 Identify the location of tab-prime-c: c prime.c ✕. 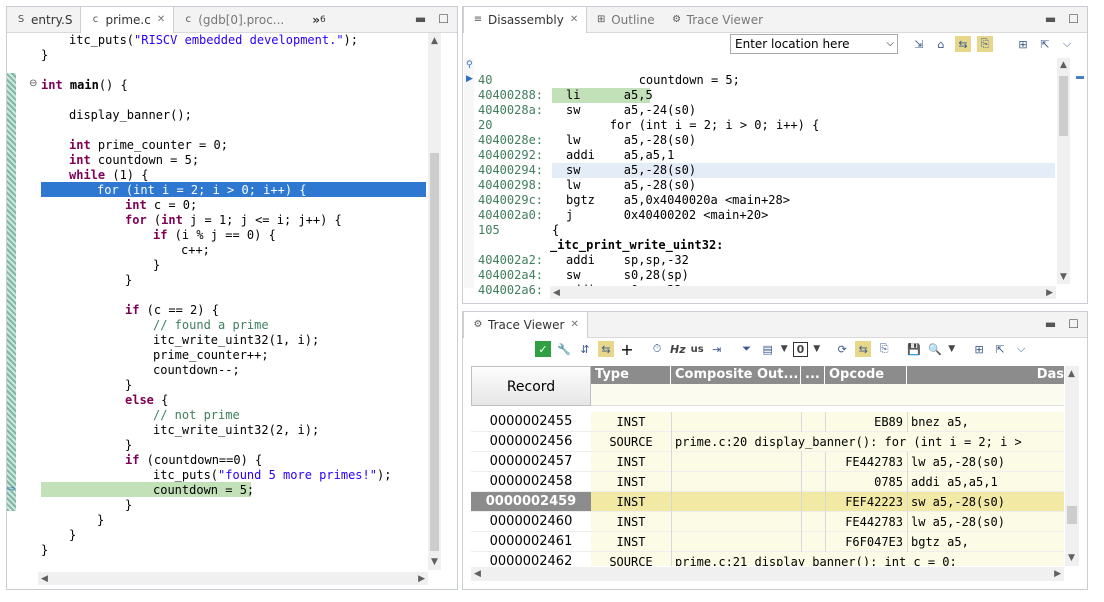
(127, 19).